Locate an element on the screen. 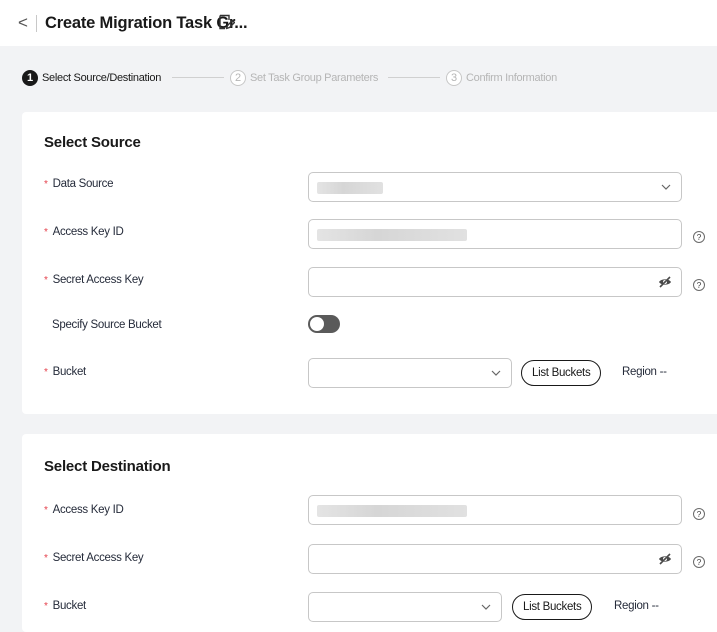  step-2-number: 2 is located at coordinates (238, 78).